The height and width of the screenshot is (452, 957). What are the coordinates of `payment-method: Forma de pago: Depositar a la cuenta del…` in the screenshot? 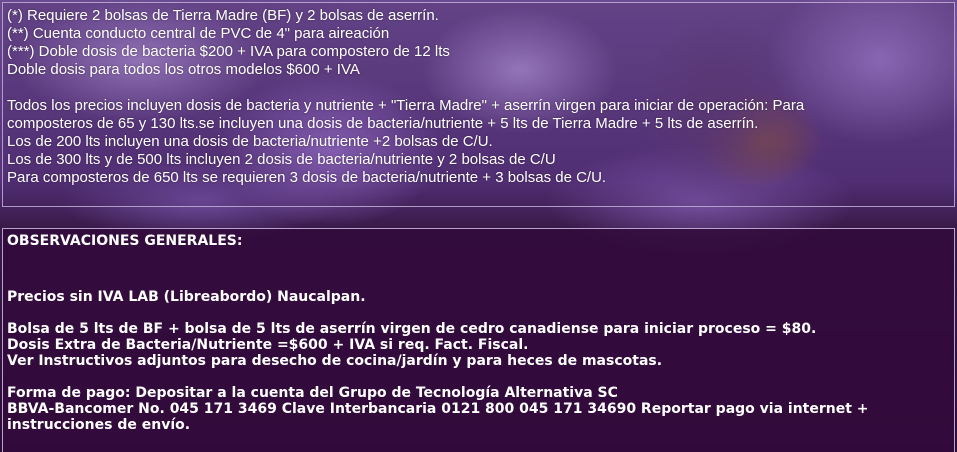 It's located at (312, 393).